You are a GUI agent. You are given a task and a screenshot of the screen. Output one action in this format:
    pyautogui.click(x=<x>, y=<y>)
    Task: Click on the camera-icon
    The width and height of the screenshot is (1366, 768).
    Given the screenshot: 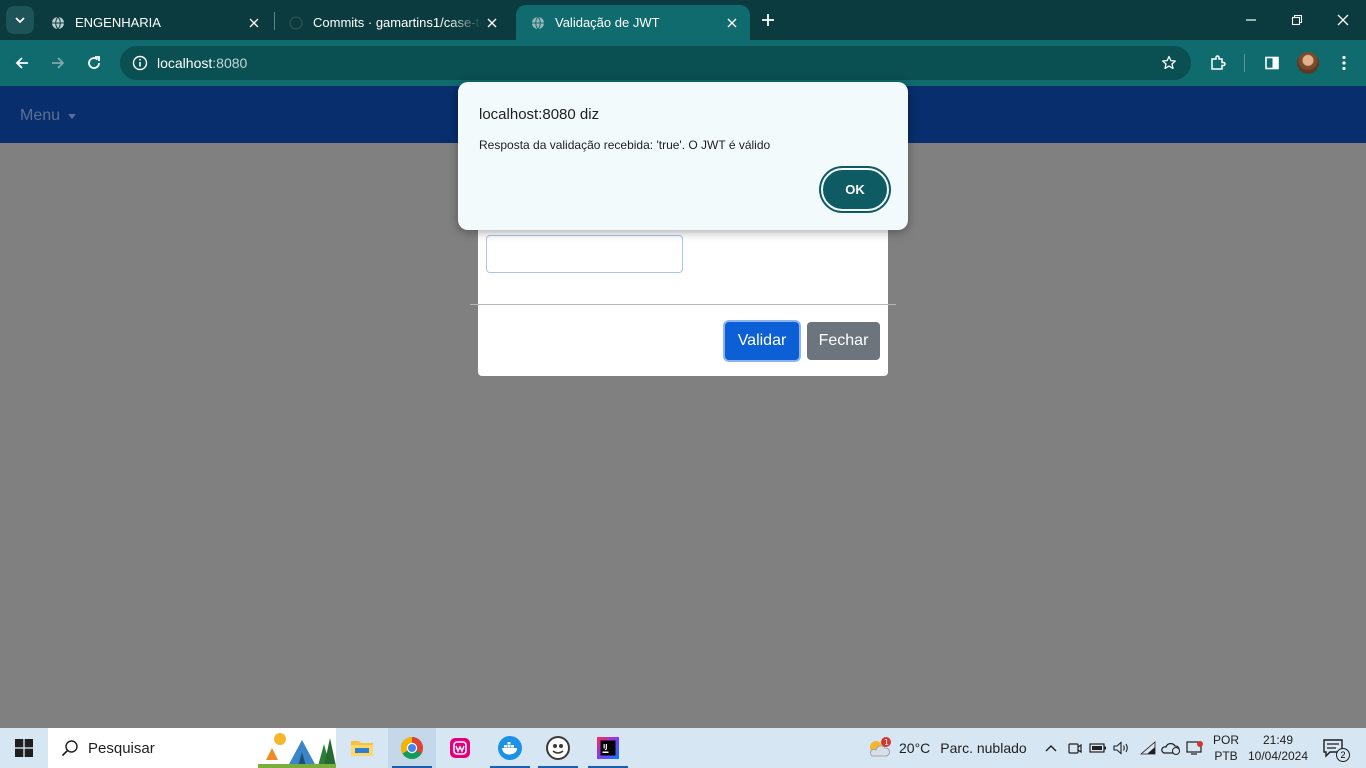 What is the action you would take?
    pyautogui.click(x=1075, y=748)
    